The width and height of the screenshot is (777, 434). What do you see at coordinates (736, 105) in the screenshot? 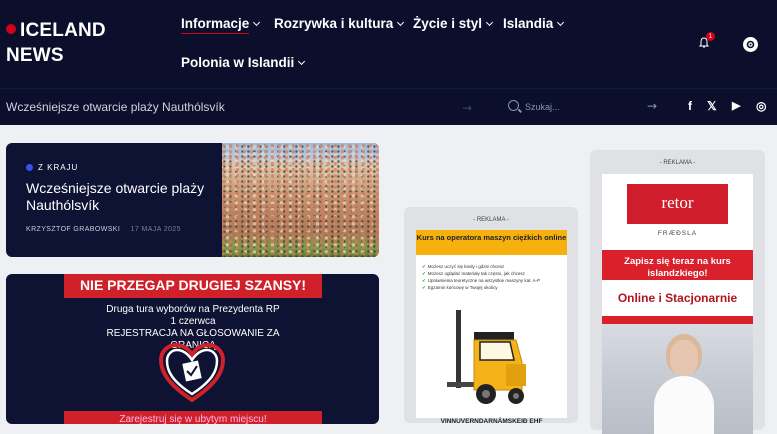
I see `youtube-icon: ▶` at bounding box center [736, 105].